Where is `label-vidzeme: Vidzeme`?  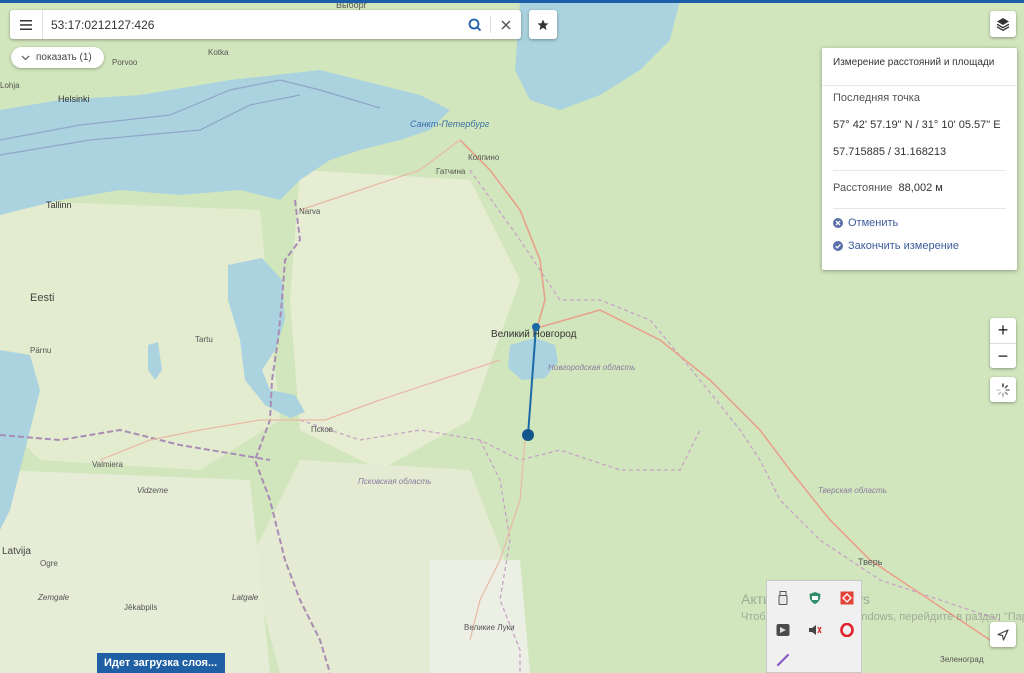 label-vidzeme: Vidzeme is located at coordinates (153, 490).